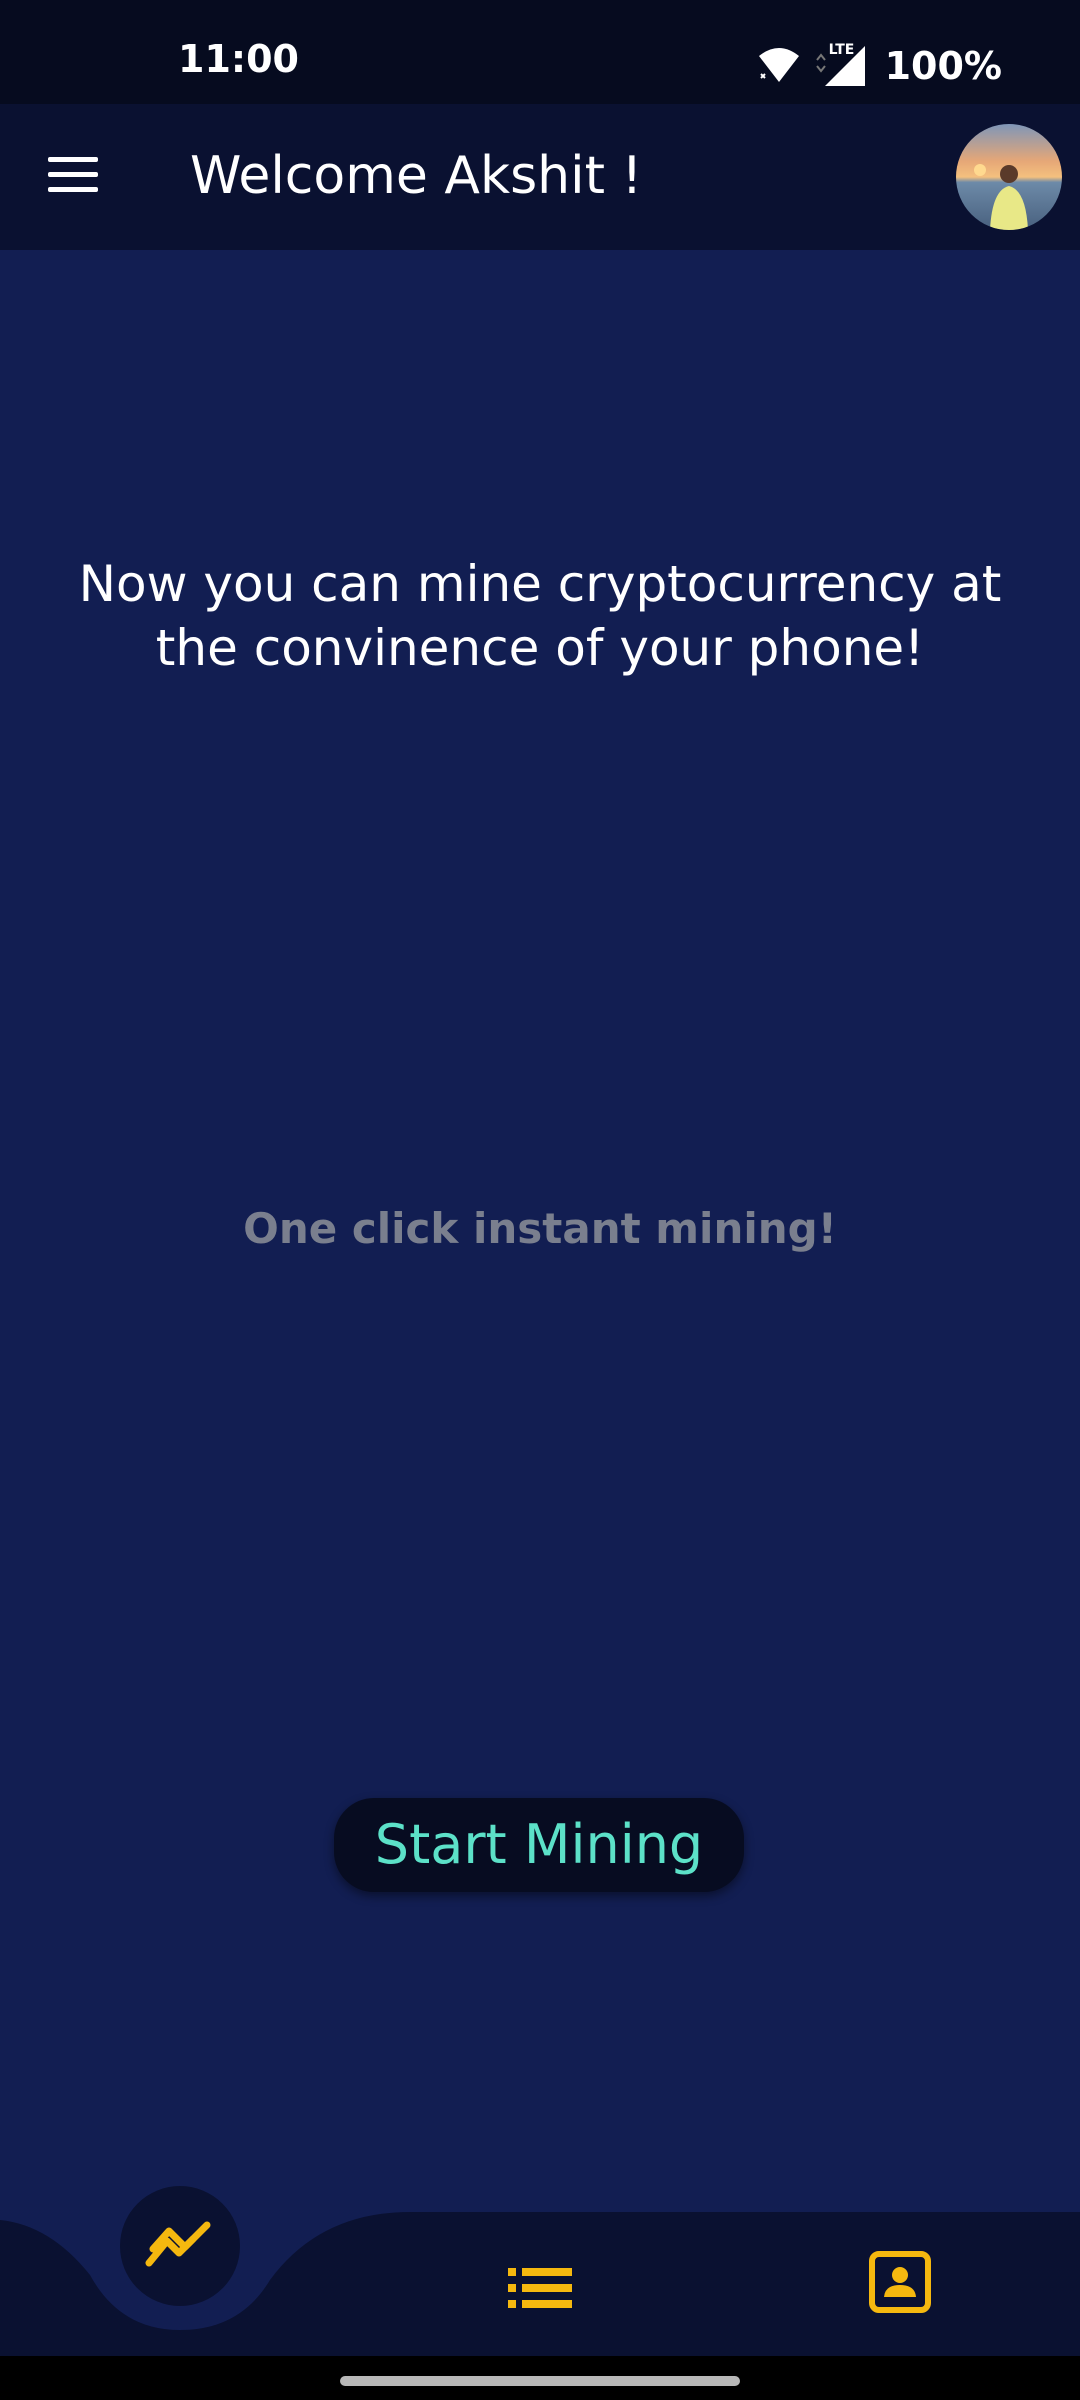  I want to click on status-time: 11:00, so click(238, 59).